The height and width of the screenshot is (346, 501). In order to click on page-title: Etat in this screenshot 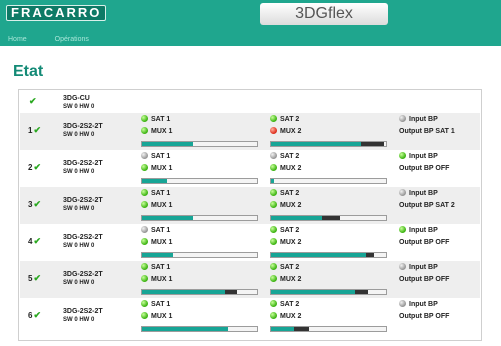, I will do `click(28, 71)`.